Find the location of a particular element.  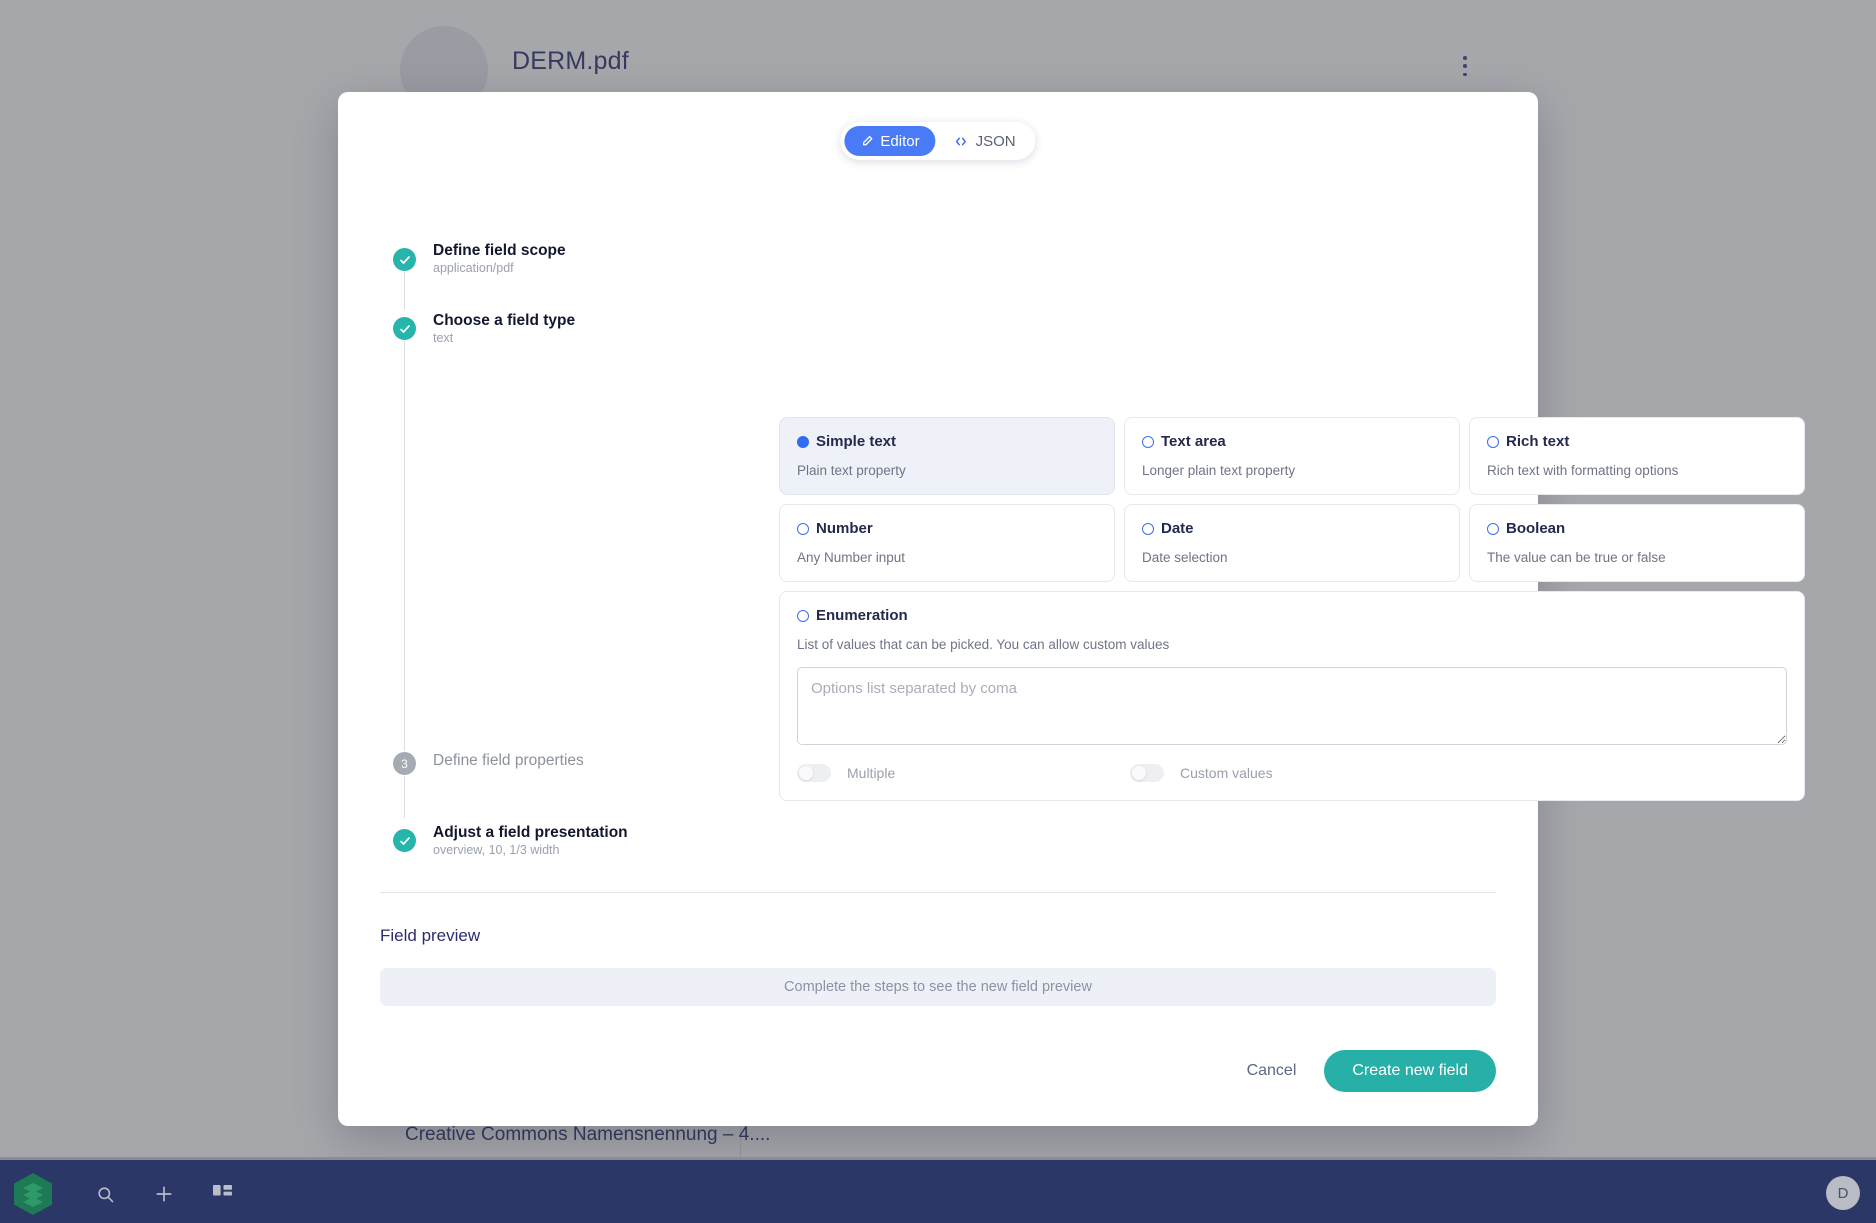

grid-apps-icon is located at coordinates (222, 1194).